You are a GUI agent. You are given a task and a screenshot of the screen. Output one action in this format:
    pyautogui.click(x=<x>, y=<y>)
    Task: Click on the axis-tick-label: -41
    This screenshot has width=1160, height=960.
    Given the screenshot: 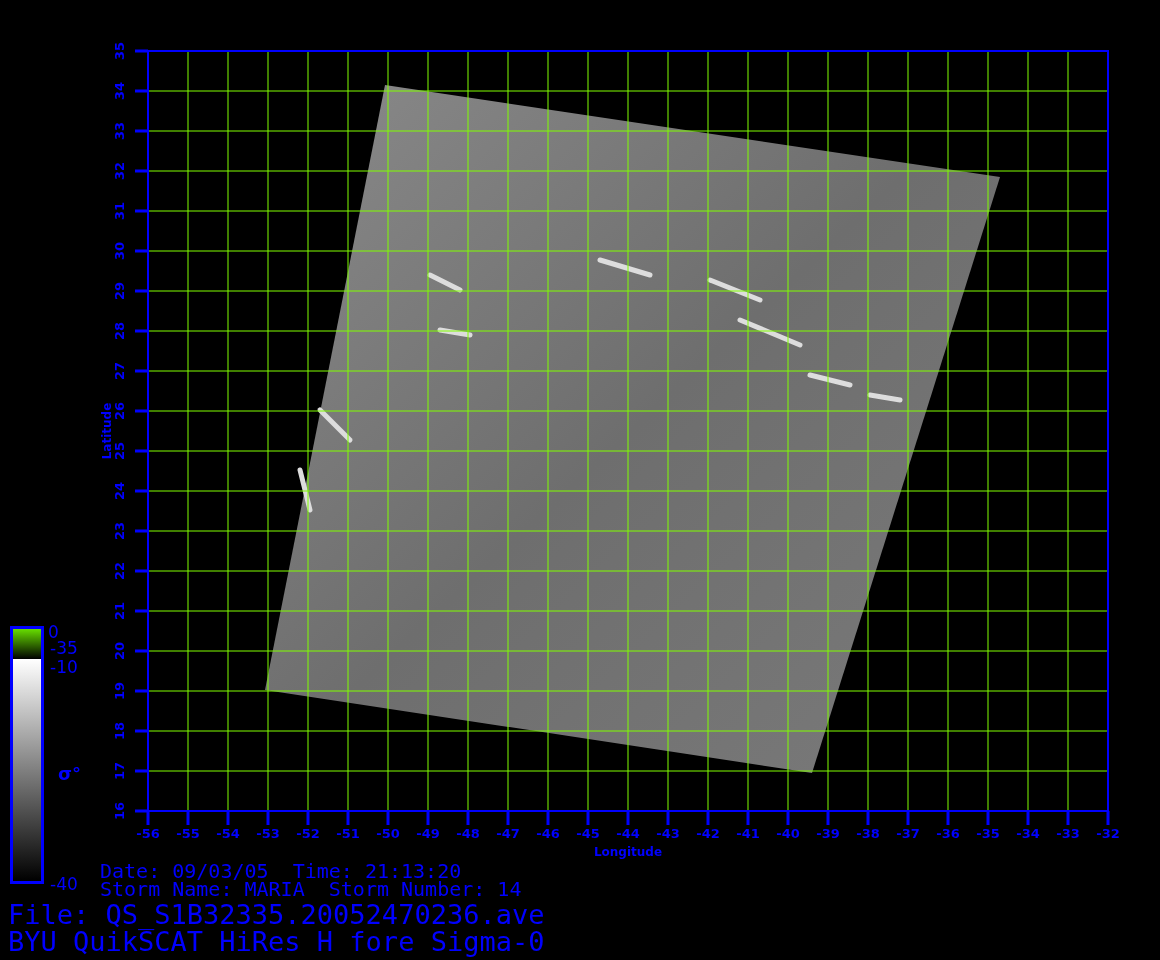 What is the action you would take?
    pyautogui.click(x=748, y=833)
    